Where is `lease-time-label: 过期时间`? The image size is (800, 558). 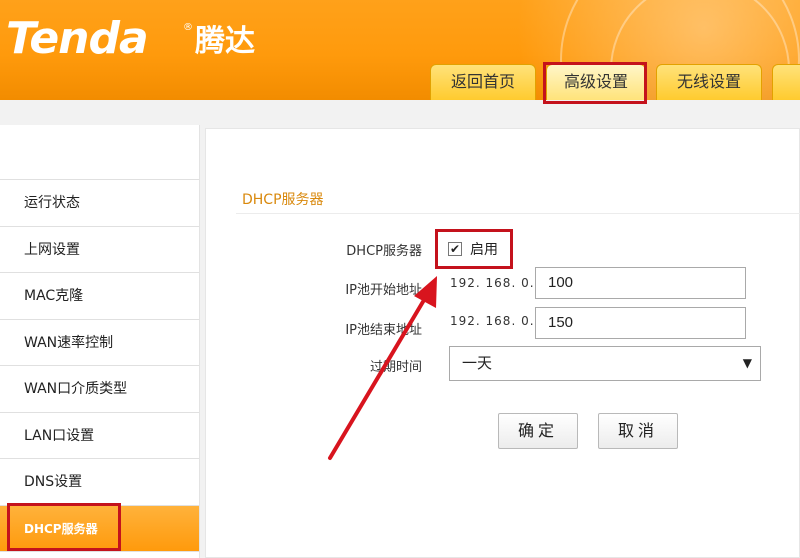 lease-time-label: 过期时间 is located at coordinates (395, 367).